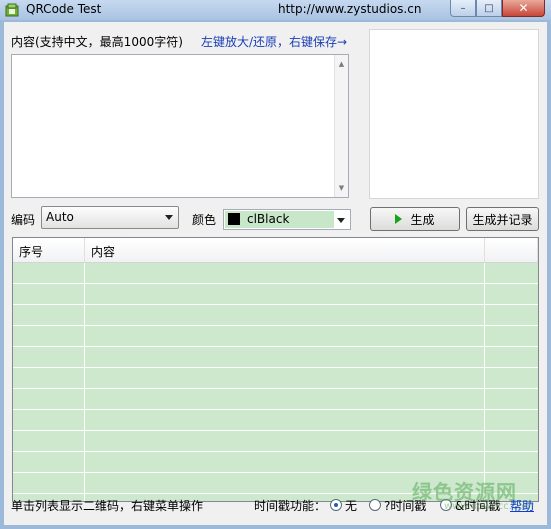  I want to click on window-controls: – □ ✕, so click(497, 9).